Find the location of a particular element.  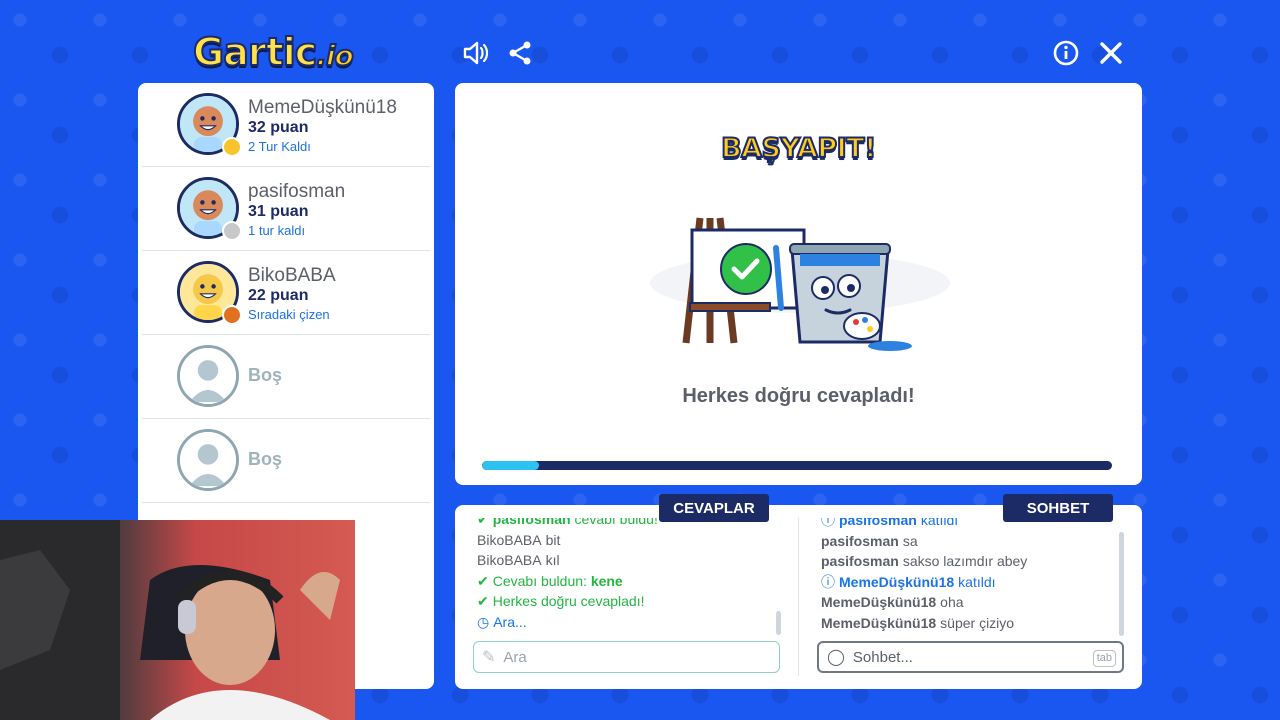

chat-message: pasifosman sakso lazımdır abey is located at coordinates (968, 561).